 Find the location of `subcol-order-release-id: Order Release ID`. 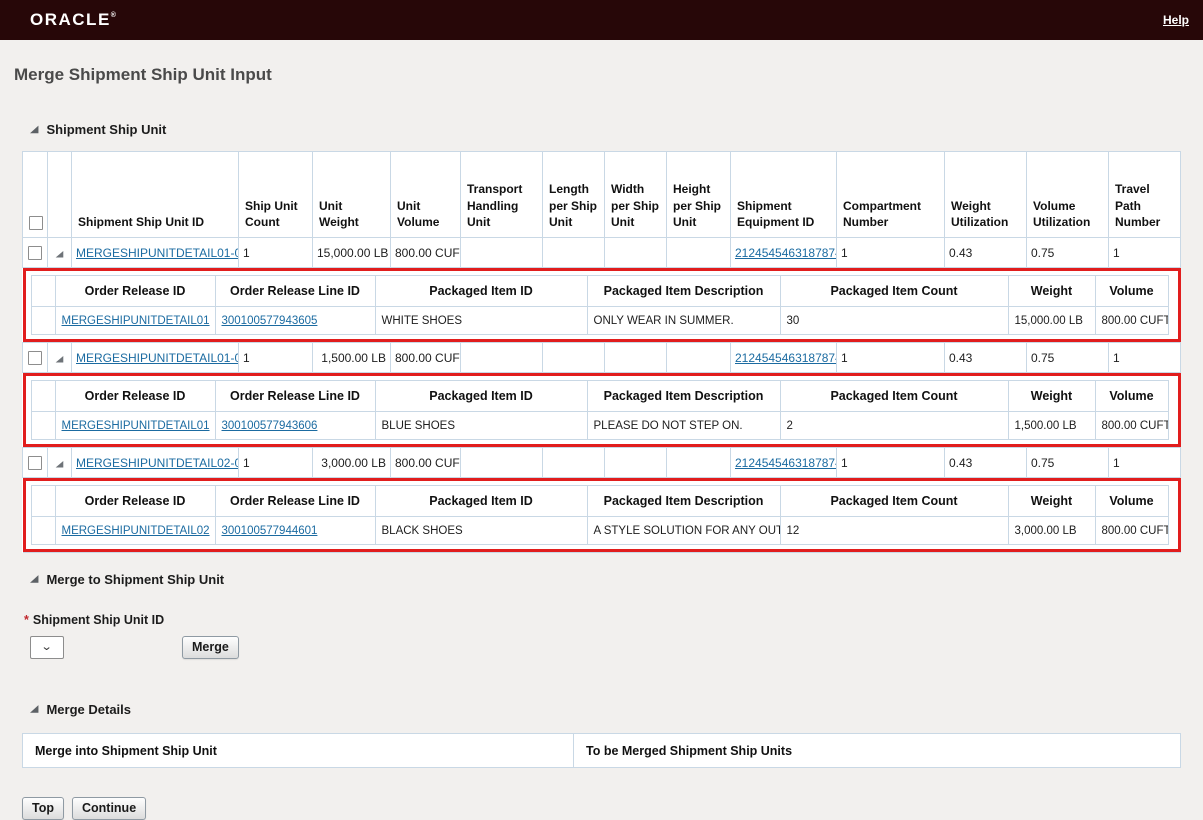

subcol-order-release-id: Order Release ID is located at coordinates (135, 291).